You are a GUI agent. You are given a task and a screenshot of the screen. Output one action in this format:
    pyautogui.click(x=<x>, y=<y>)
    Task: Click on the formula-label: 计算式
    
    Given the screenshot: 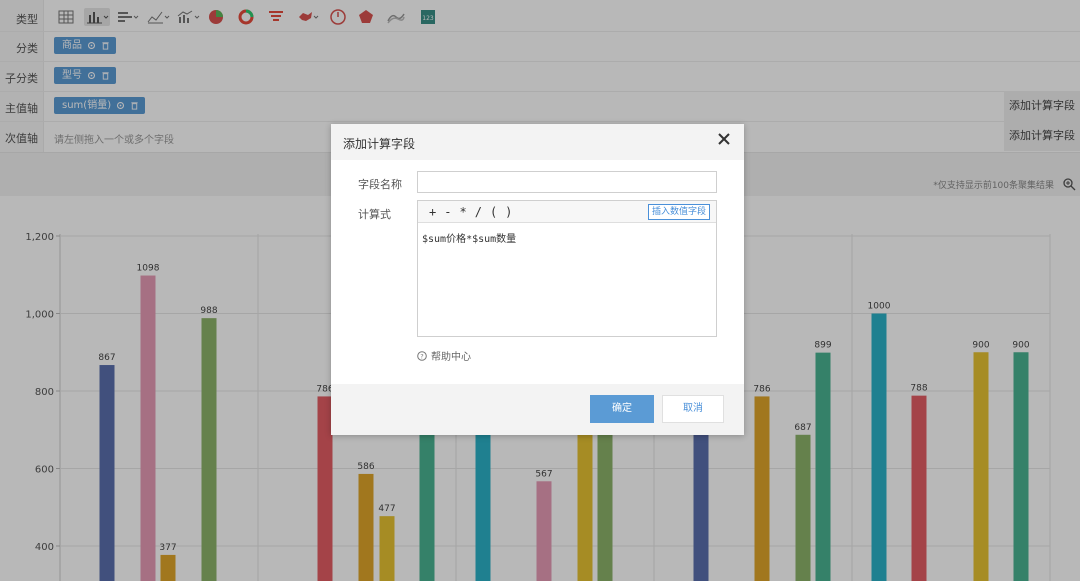 What is the action you would take?
    pyautogui.click(x=374, y=214)
    